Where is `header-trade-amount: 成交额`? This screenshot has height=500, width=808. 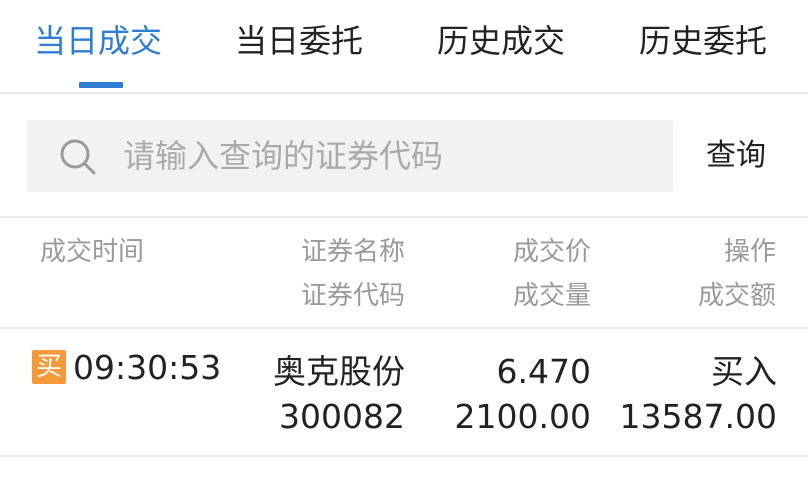
header-trade-amount: 成交额 is located at coordinates (736, 296).